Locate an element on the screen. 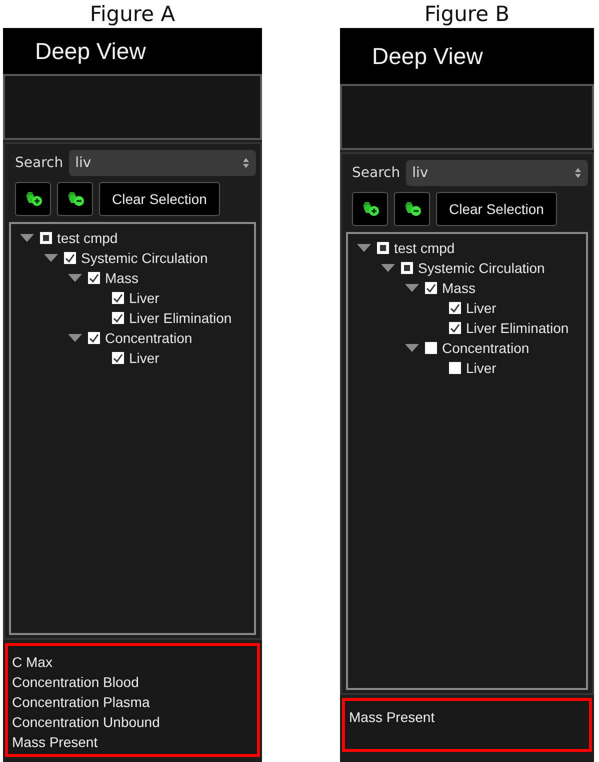 The height and width of the screenshot is (762, 599). result-item: C Max is located at coordinates (132, 662).